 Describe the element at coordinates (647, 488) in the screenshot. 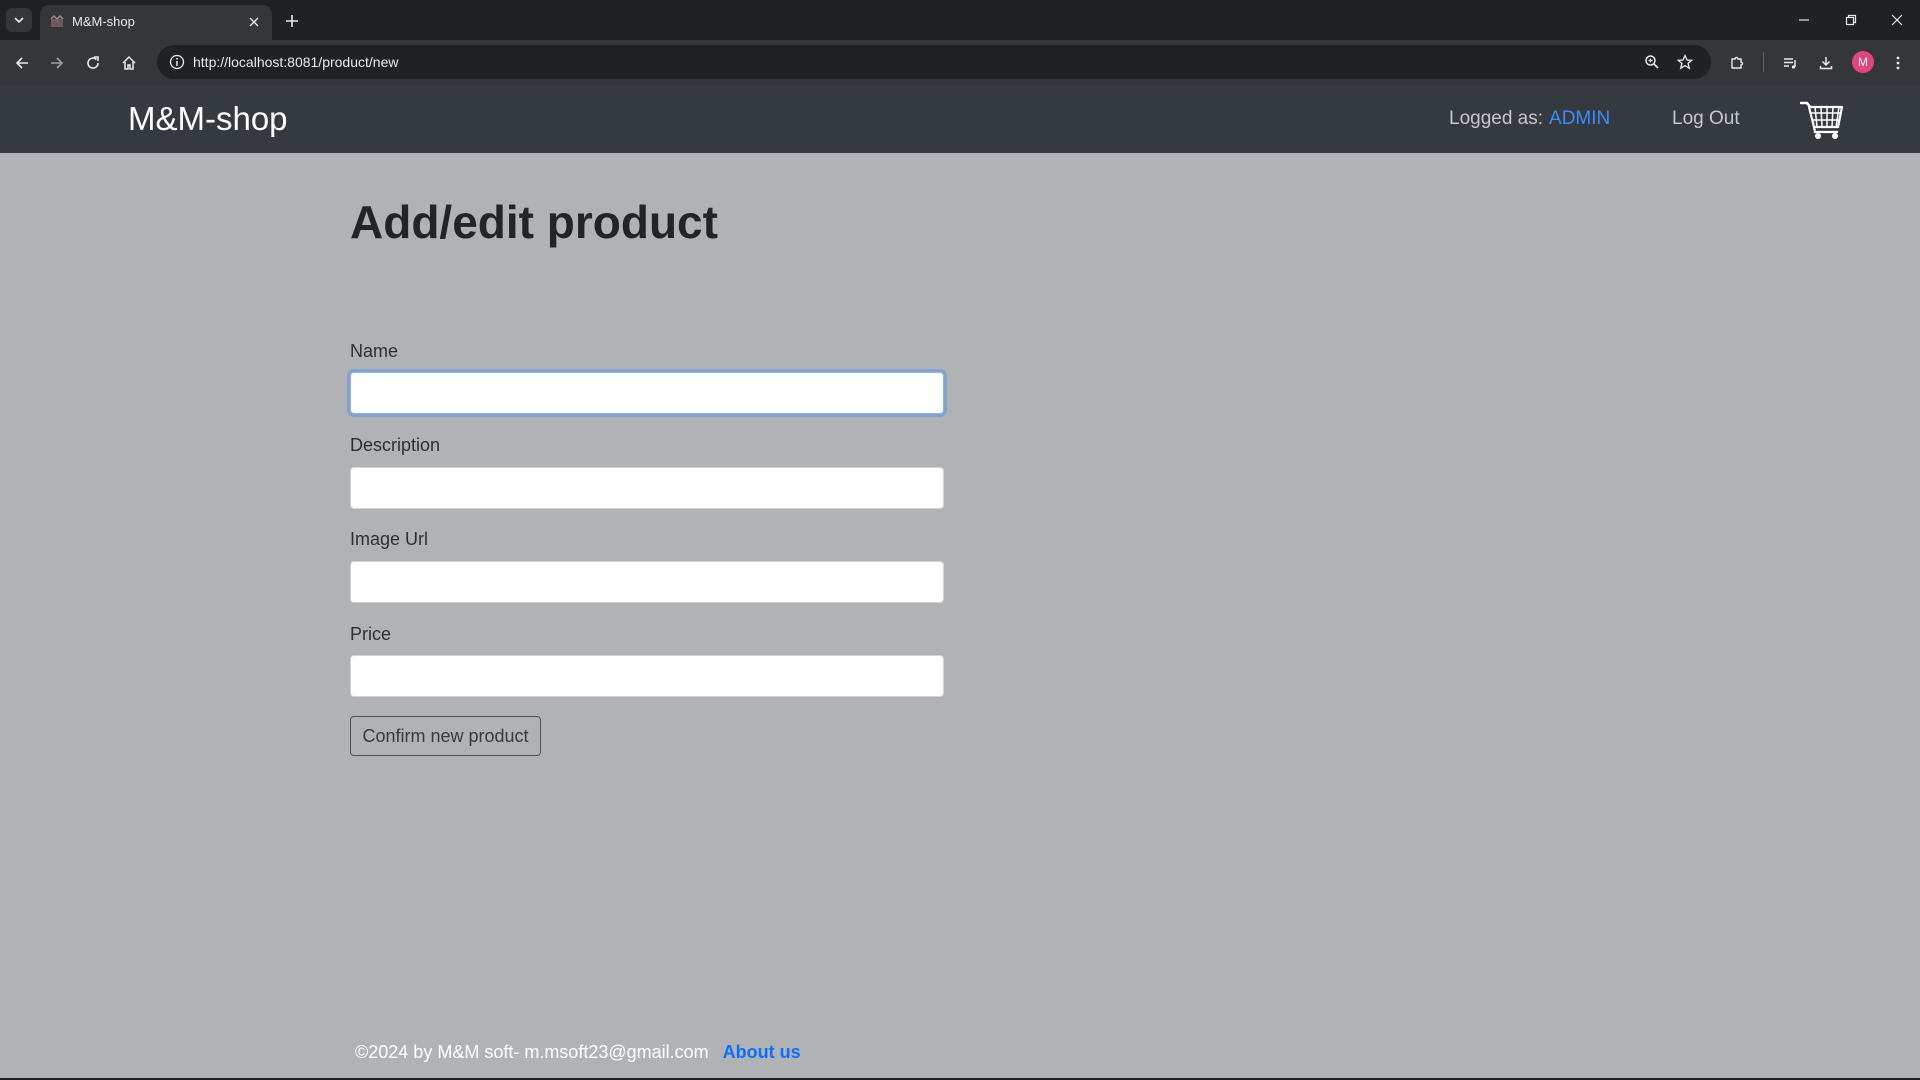

I see `description-input` at that location.